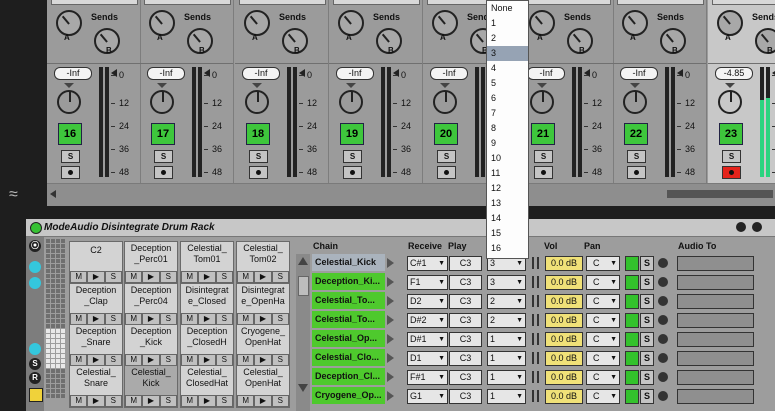  Describe the element at coordinates (35, 283) in the screenshot. I see `chain-list-toggle-icon` at that location.